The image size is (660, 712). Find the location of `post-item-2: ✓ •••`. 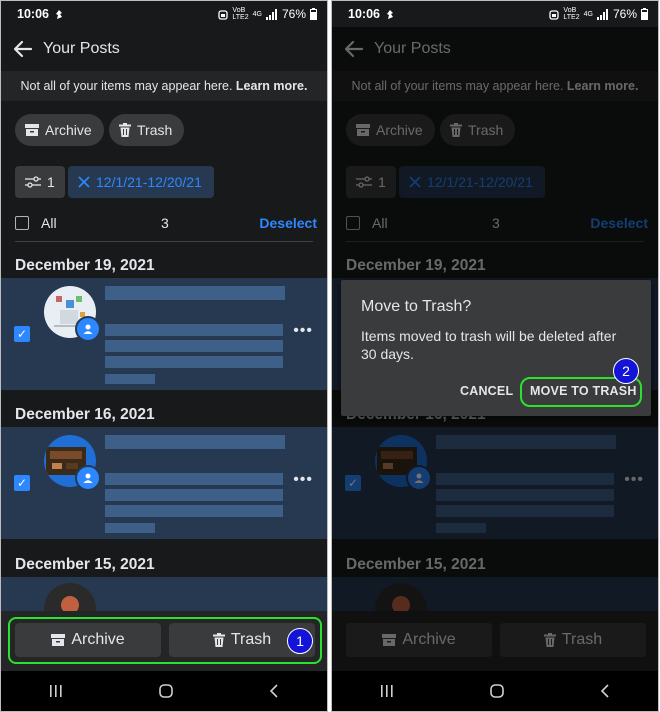

post-item-2: ✓ ••• is located at coordinates (164, 483).